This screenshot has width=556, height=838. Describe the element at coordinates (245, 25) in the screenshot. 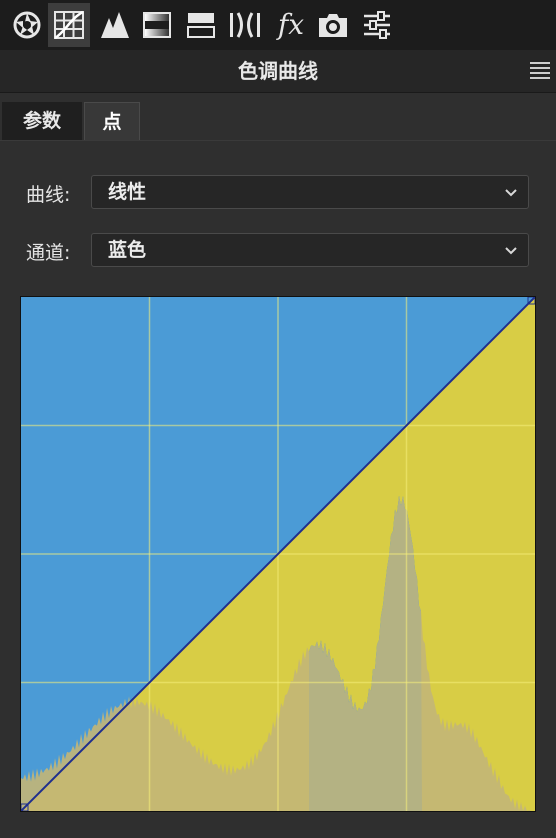

I see `lens-corrections-icon` at that location.